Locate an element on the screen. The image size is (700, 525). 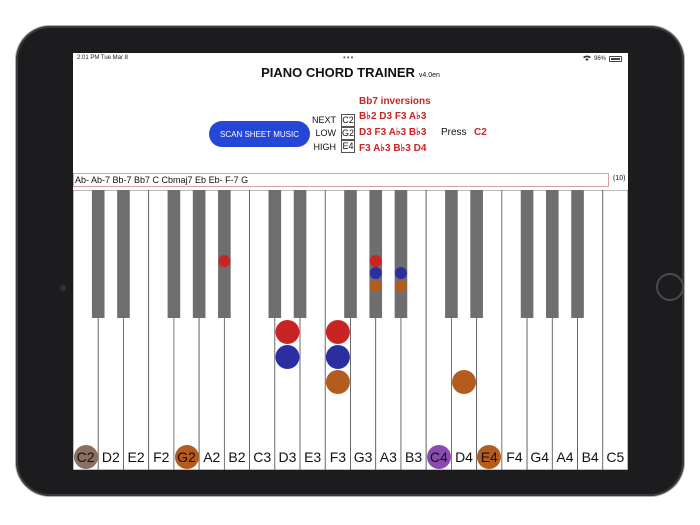
black-key-Dsharp2 is located at coordinates (123, 254).